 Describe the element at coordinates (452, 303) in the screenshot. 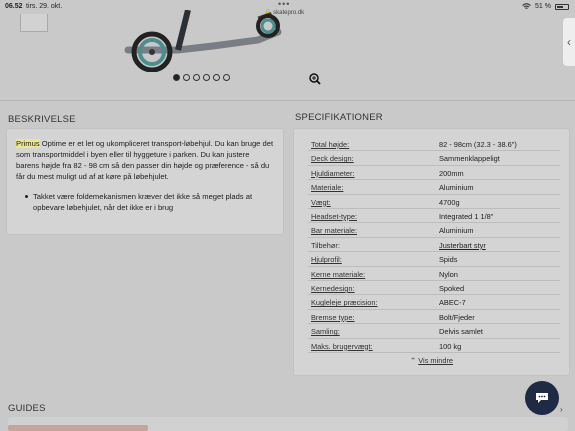

I see `spec-value: ABEC-7` at that location.